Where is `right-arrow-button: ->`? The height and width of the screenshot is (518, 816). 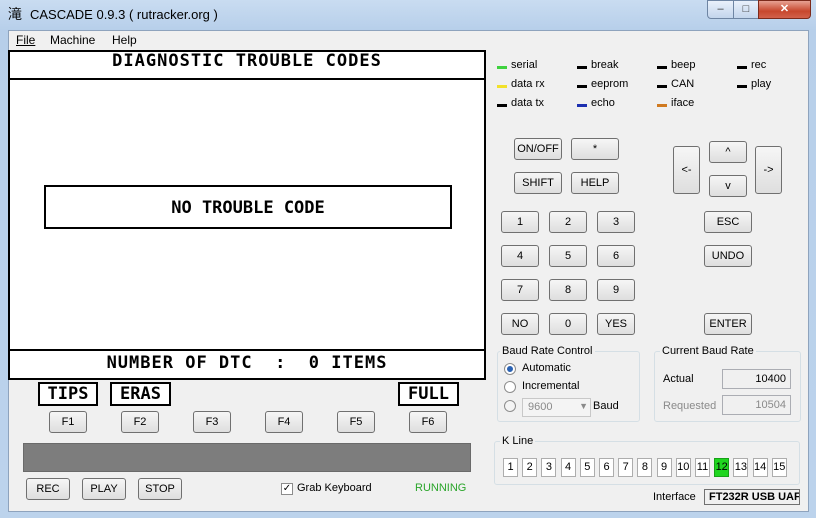
right-arrow-button: -> is located at coordinates (768, 170).